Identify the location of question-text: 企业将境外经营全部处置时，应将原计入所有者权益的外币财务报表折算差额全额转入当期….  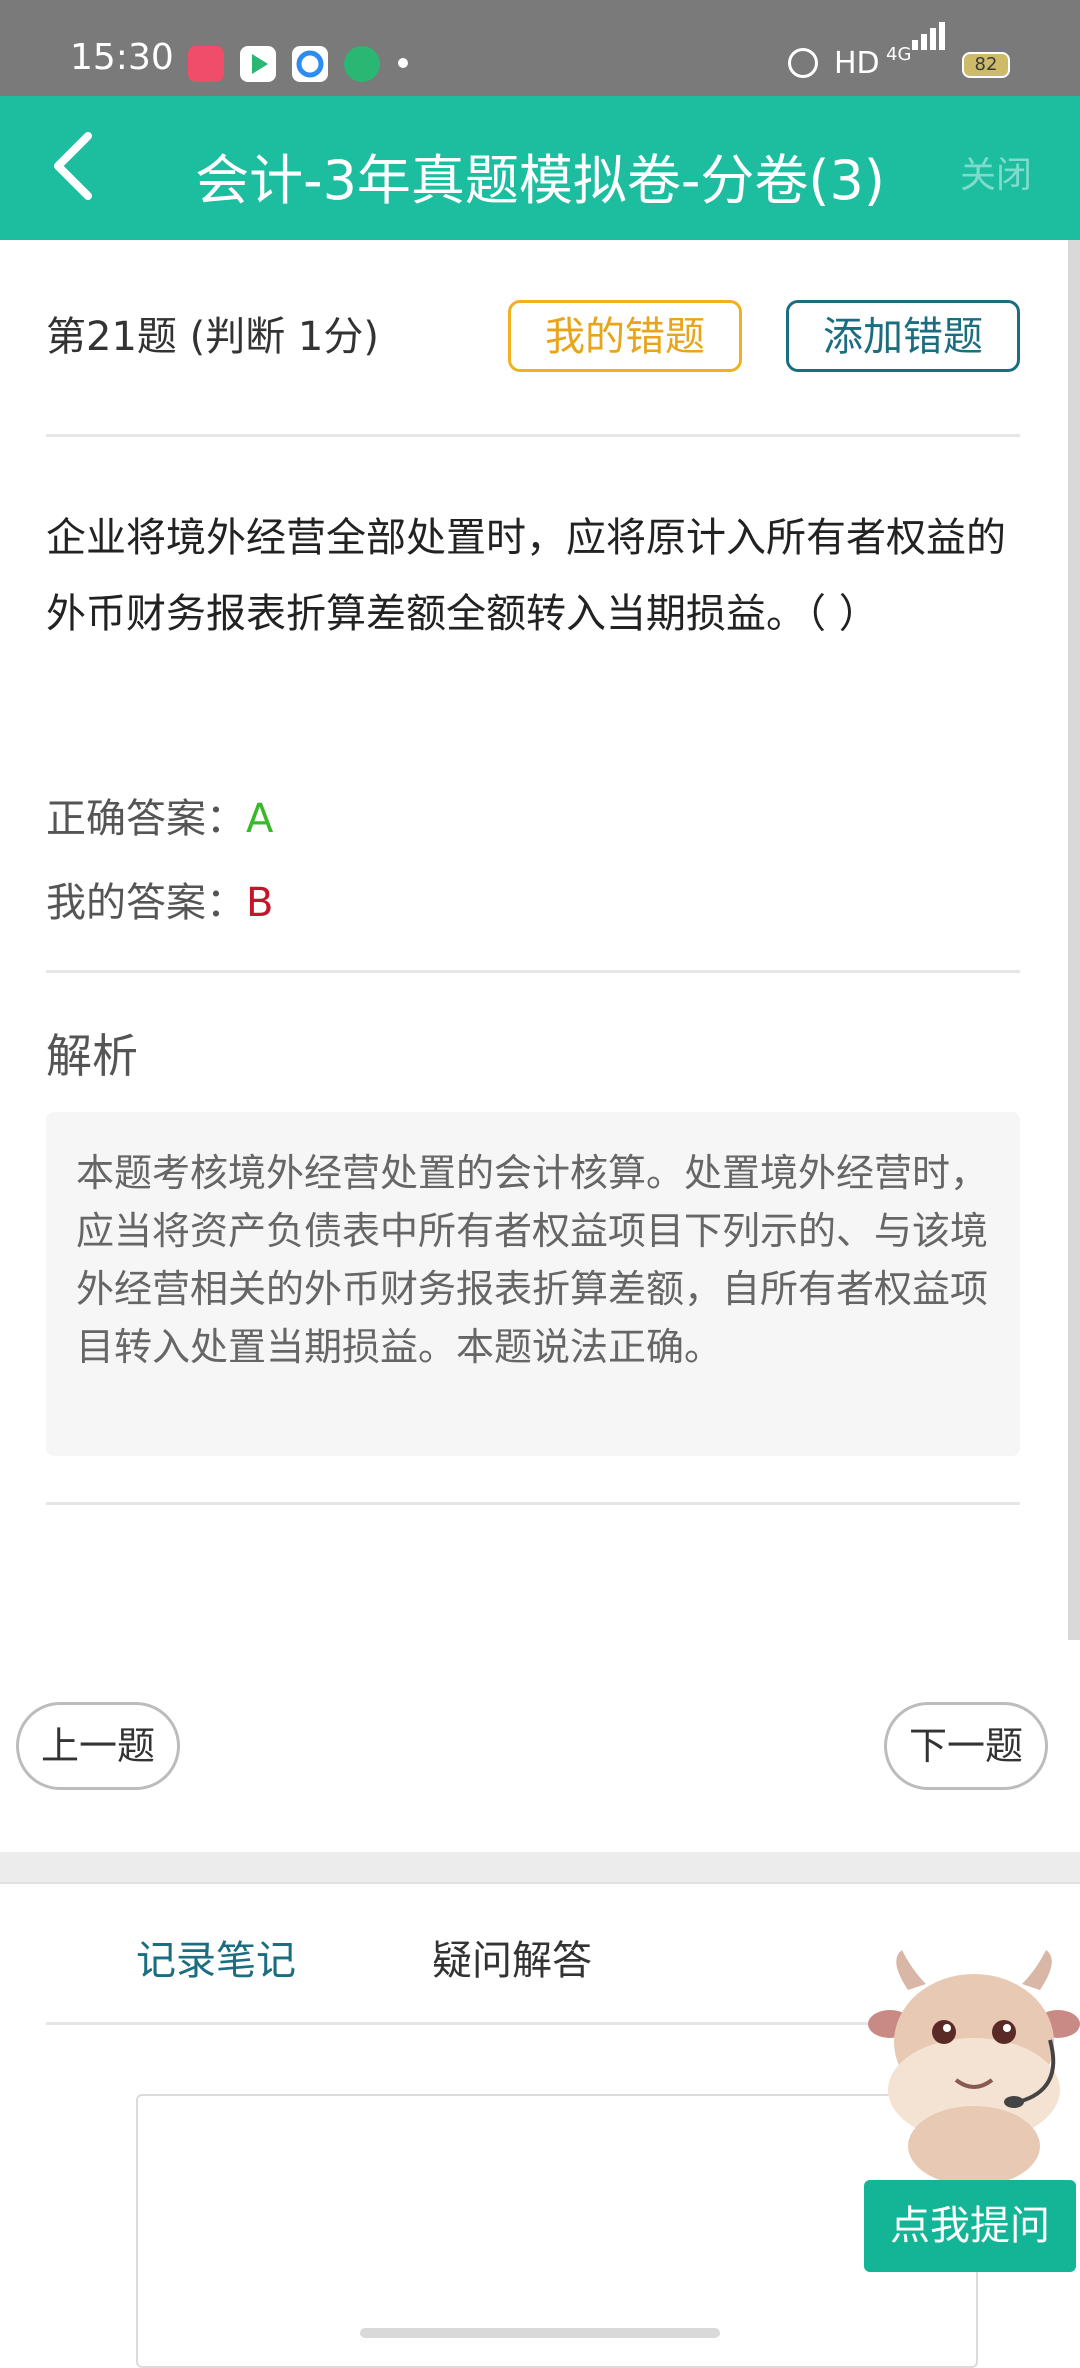
(526, 576).